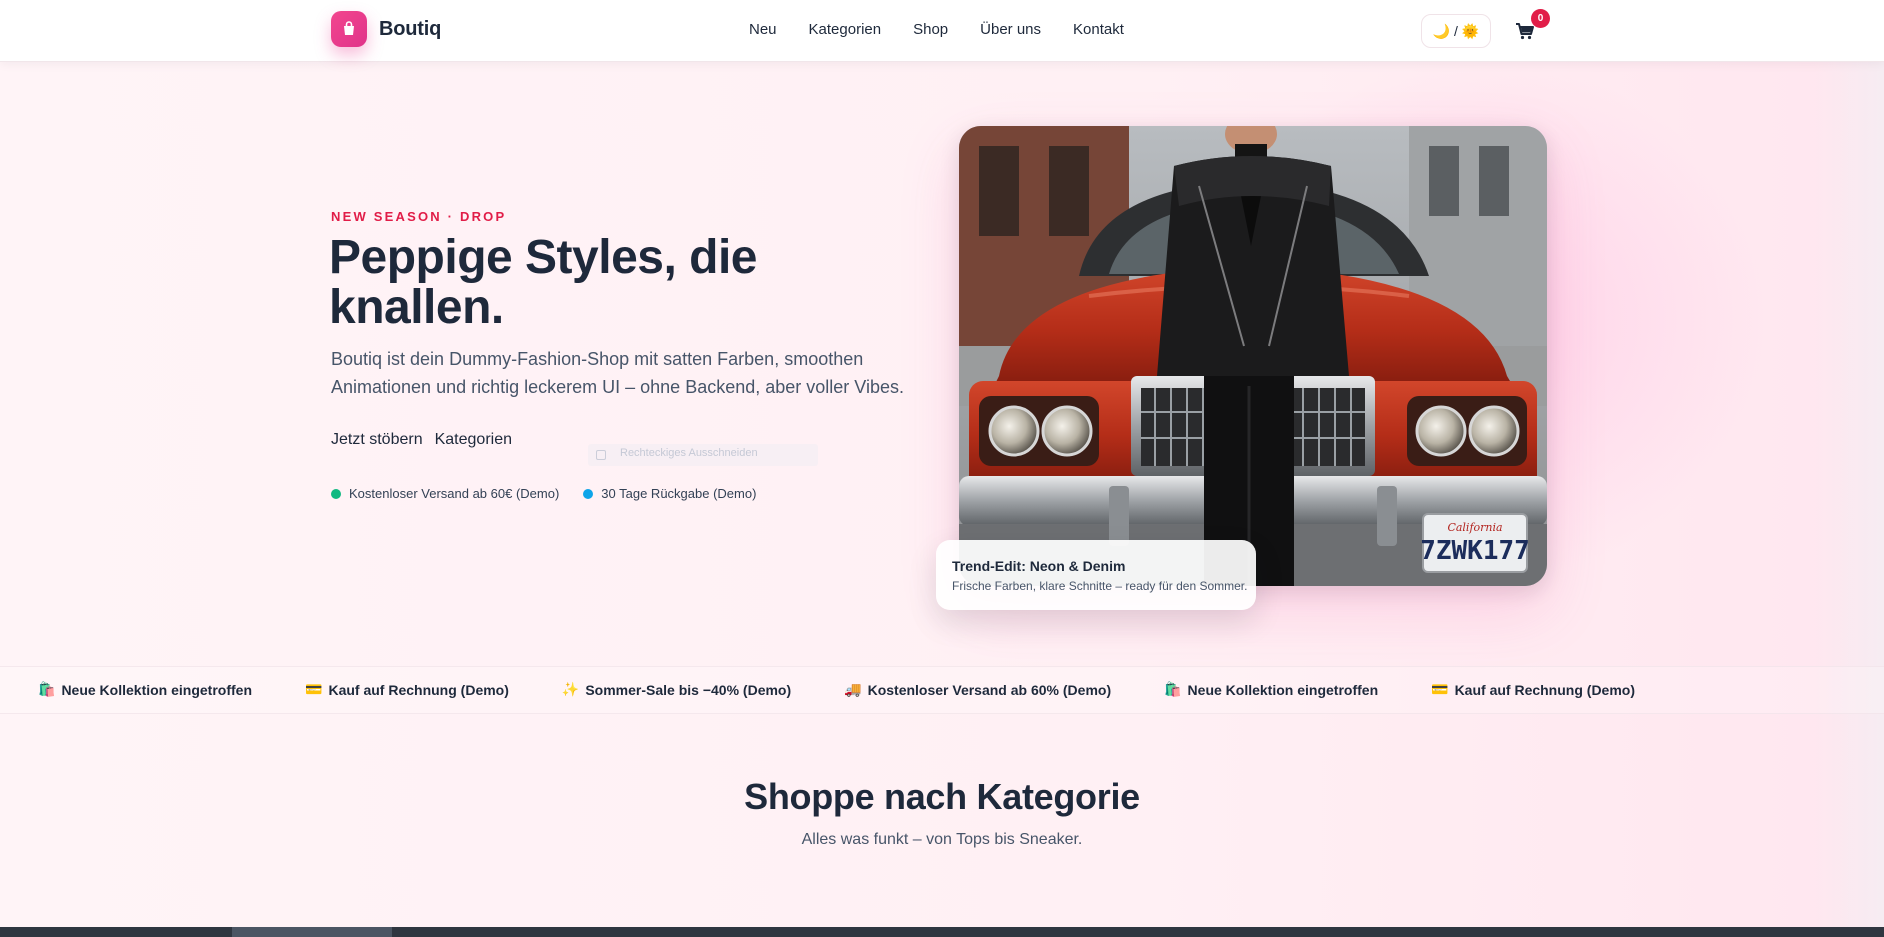 This screenshot has height=937, width=1884. I want to click on nav-link-neu: Neu, so click(763, 29).